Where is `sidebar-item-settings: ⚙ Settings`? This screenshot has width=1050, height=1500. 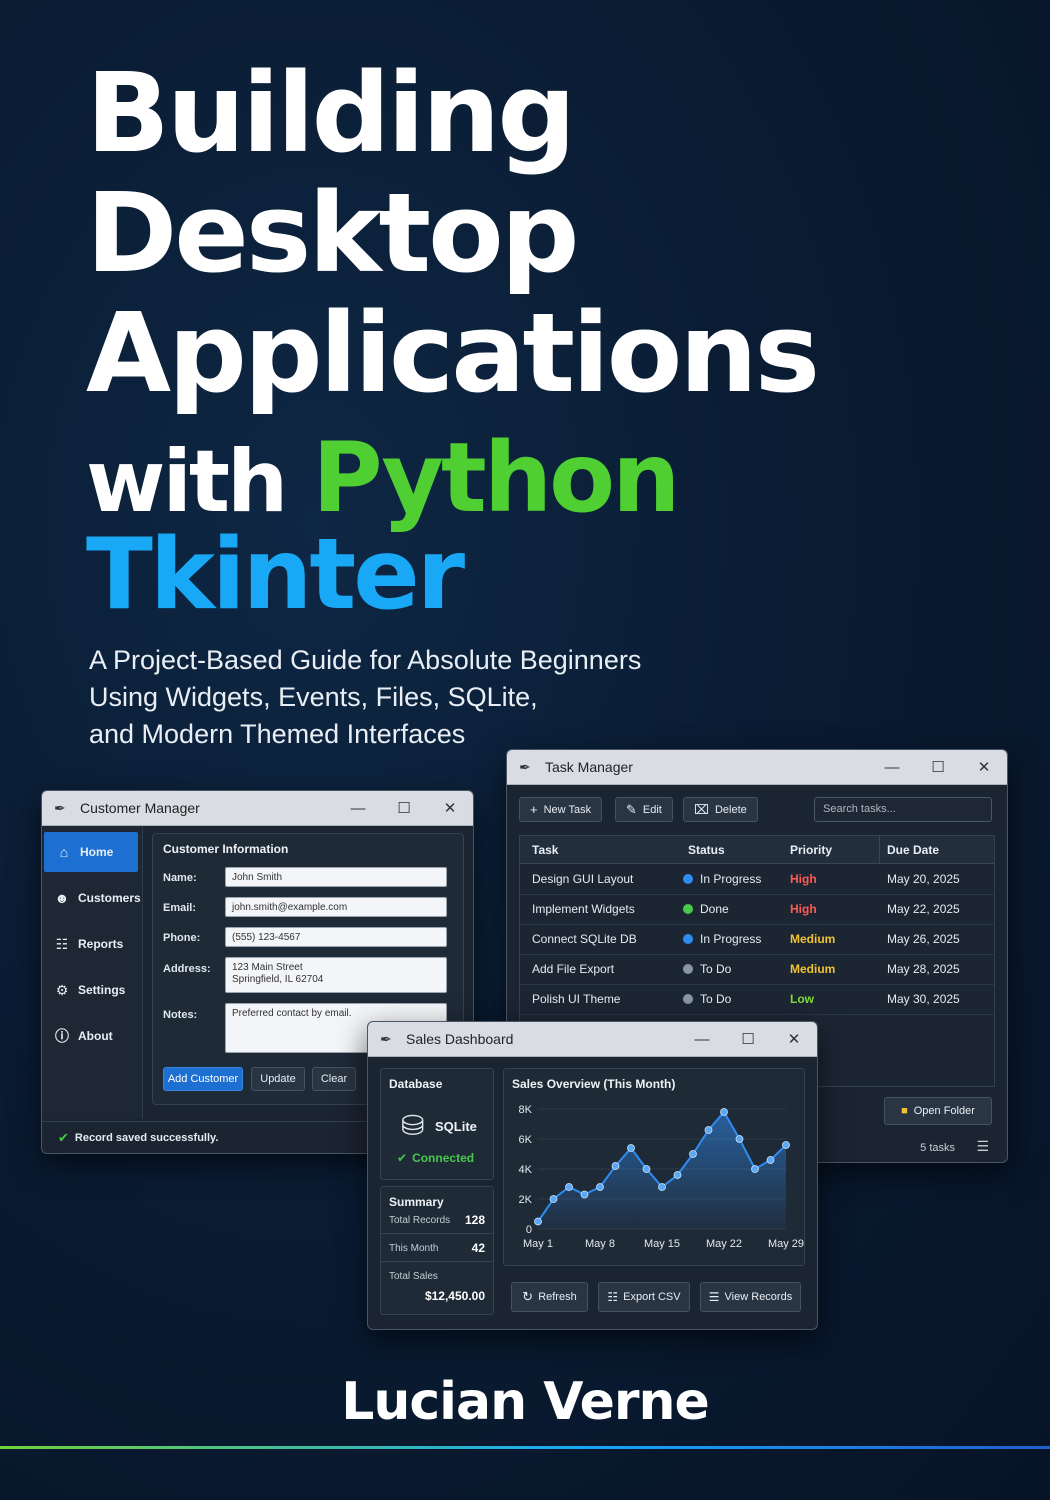
sidebar-item-settings: ⚙ Settings is located at coordinates (92, 990).